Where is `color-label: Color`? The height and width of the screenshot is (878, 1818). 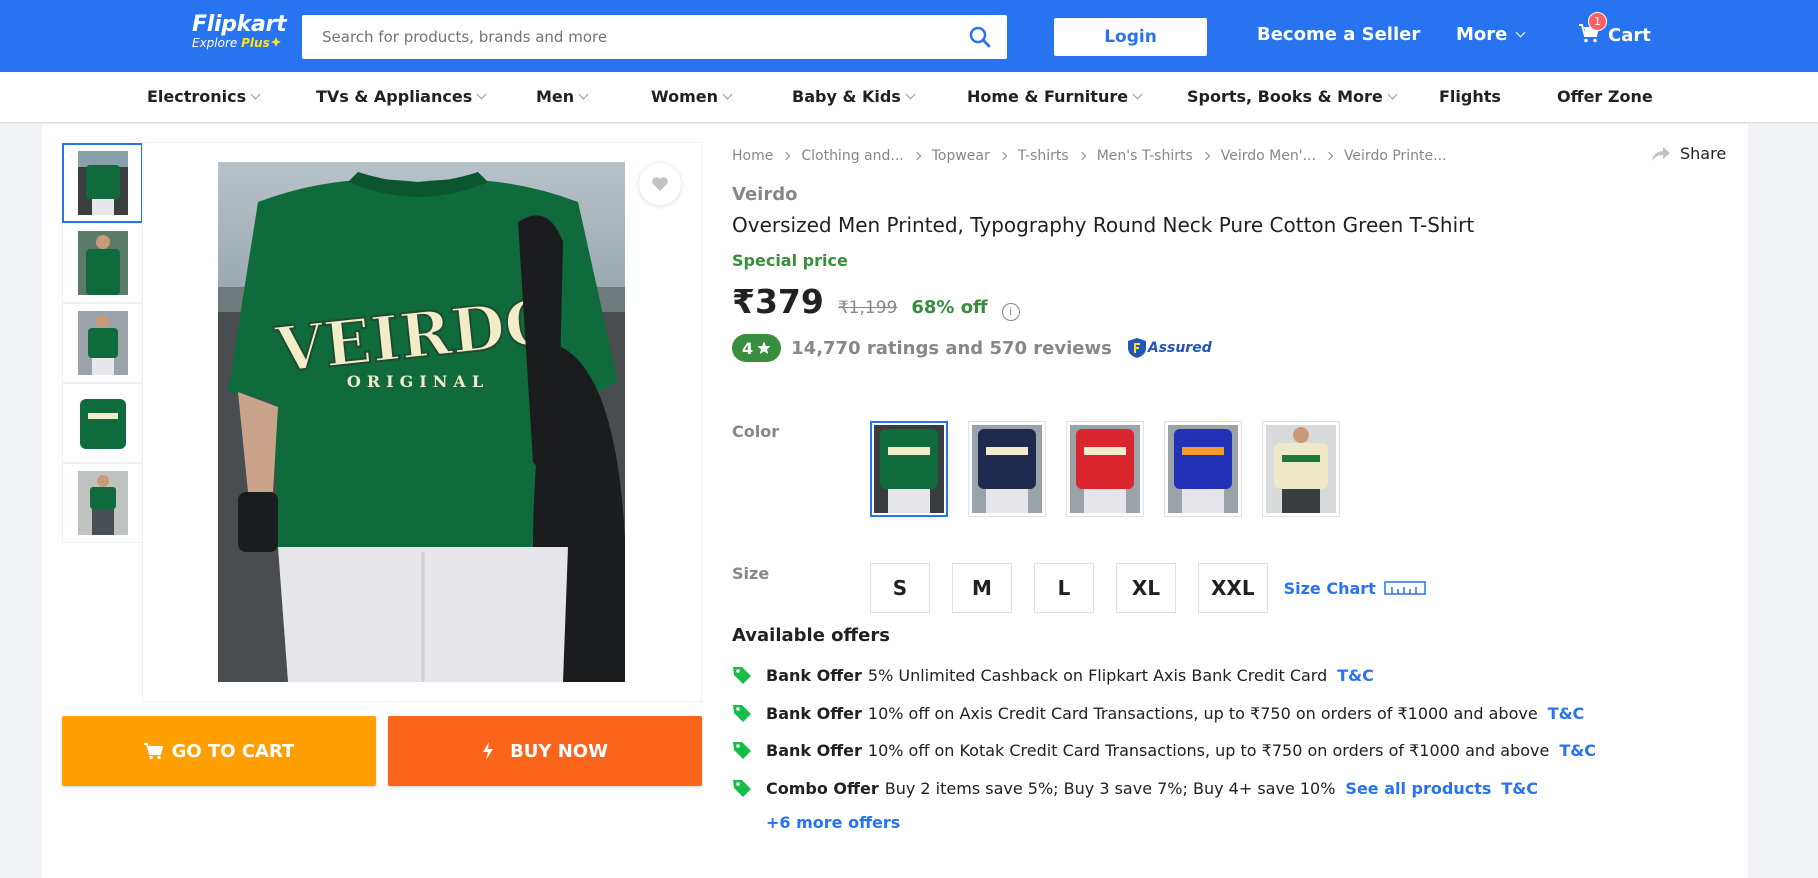 color-label: Color is located at coordinates (756, 431).